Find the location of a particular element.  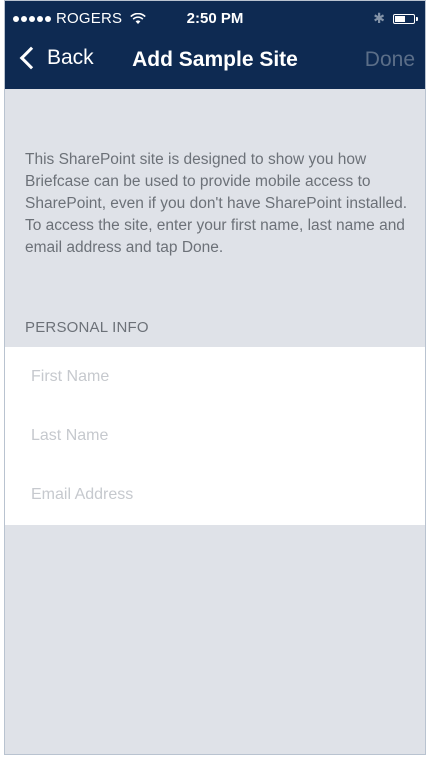

section-header-personal-info: PERSONAL INFO is located at coordinates (87, 327).